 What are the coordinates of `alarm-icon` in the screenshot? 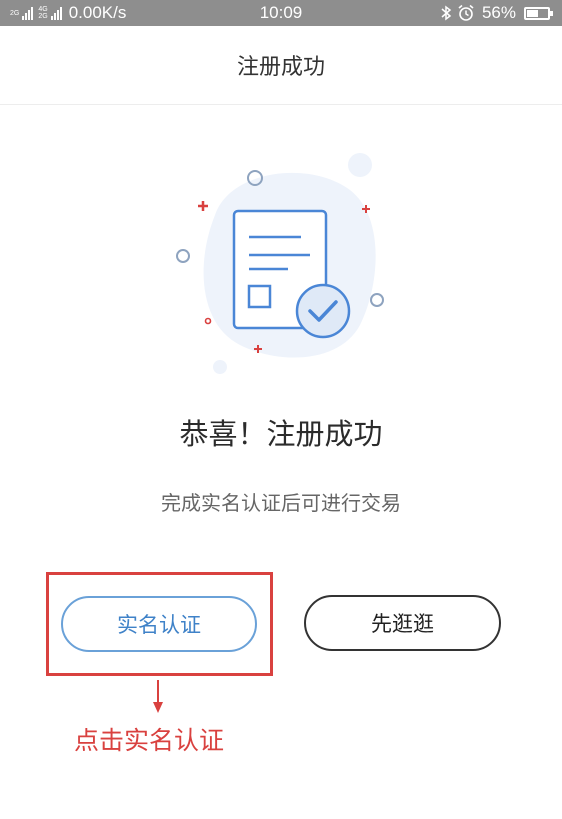 It's located at (466, 12).